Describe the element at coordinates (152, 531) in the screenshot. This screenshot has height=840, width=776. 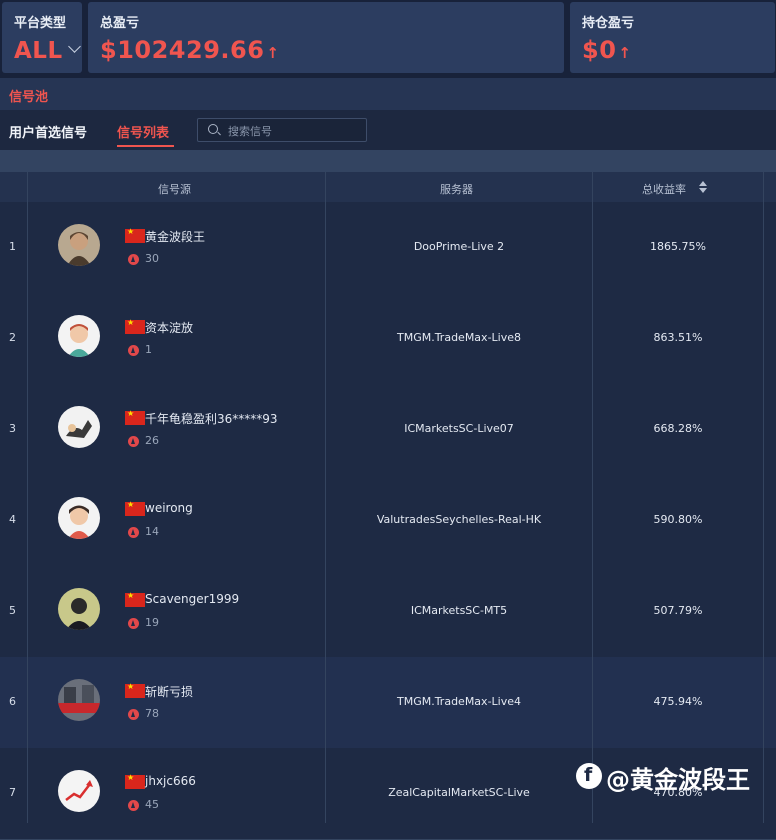
I see `follower-count: 14` at that location.